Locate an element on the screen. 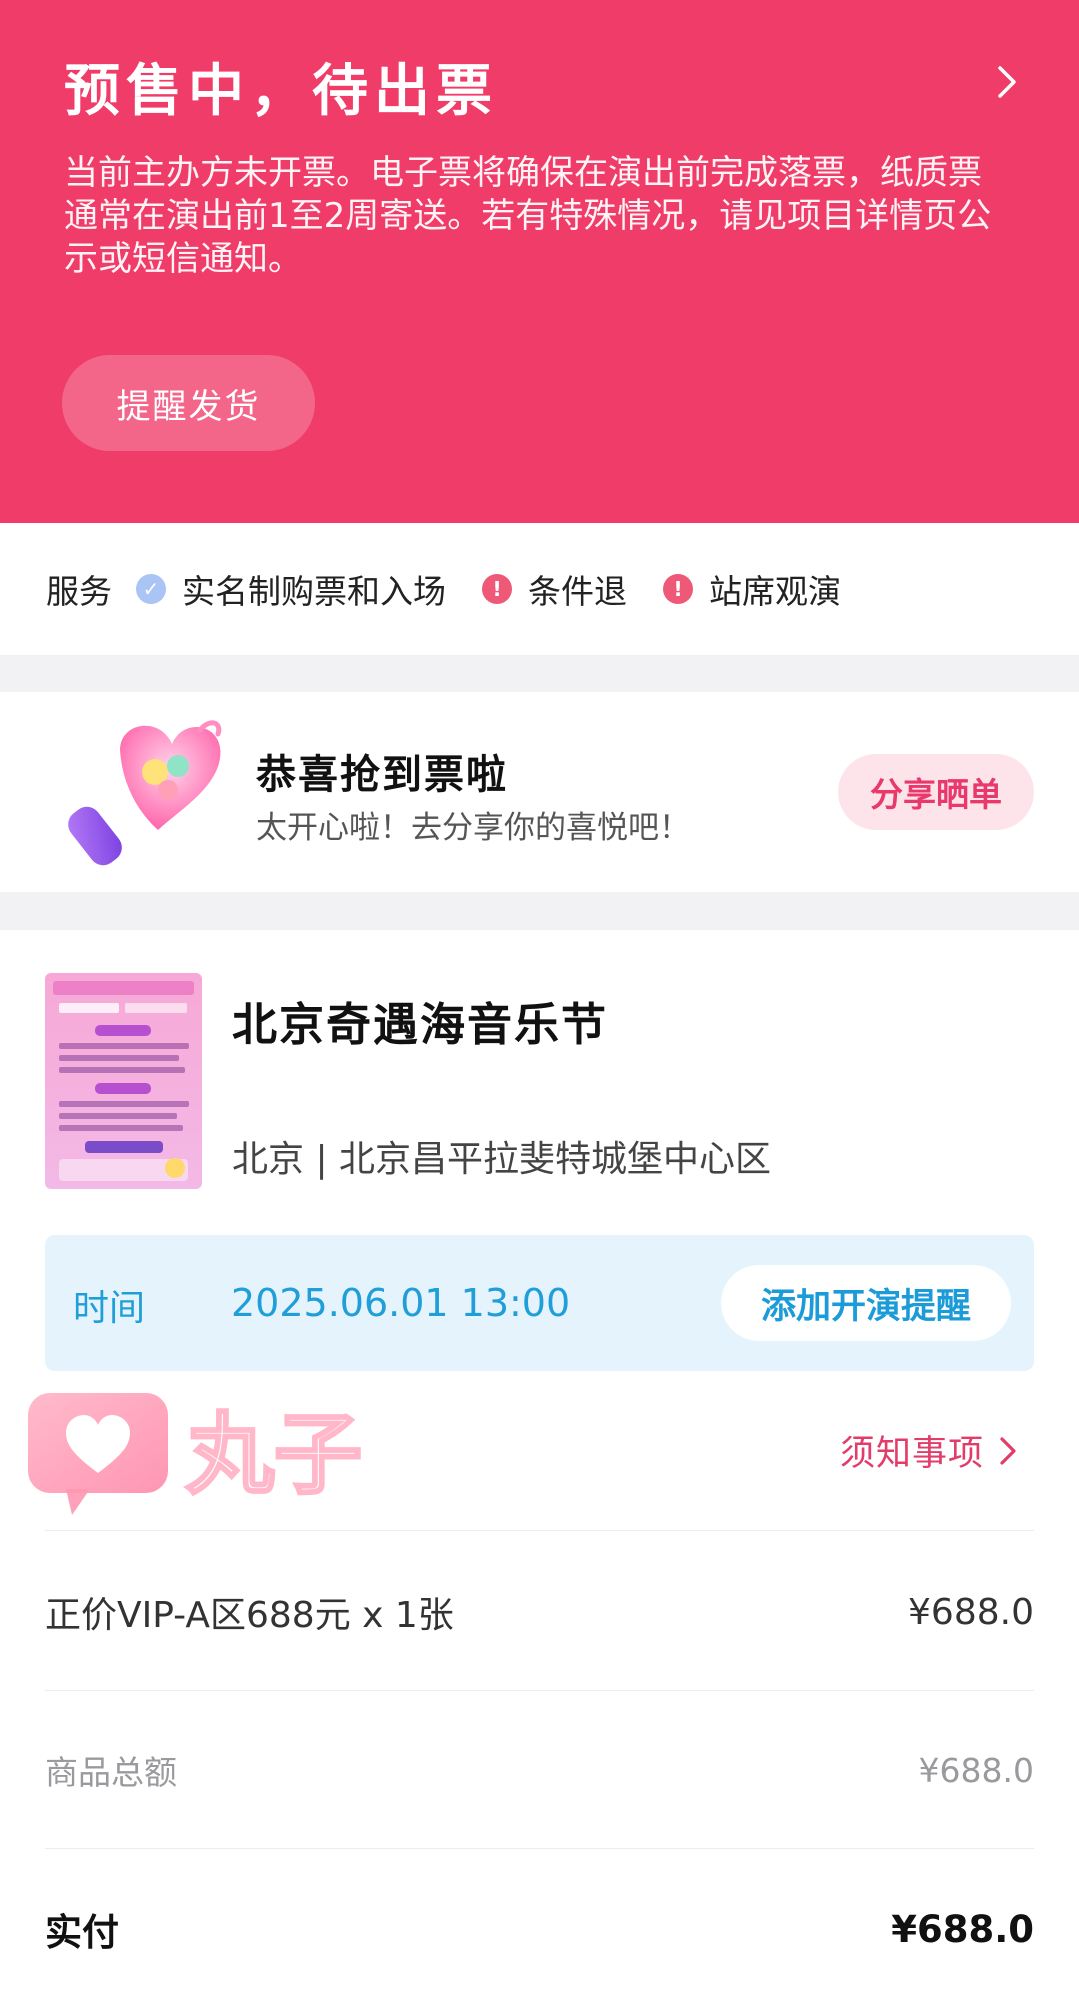  service-item-refund: ! 条件退 is located at coordinates (554, 589).